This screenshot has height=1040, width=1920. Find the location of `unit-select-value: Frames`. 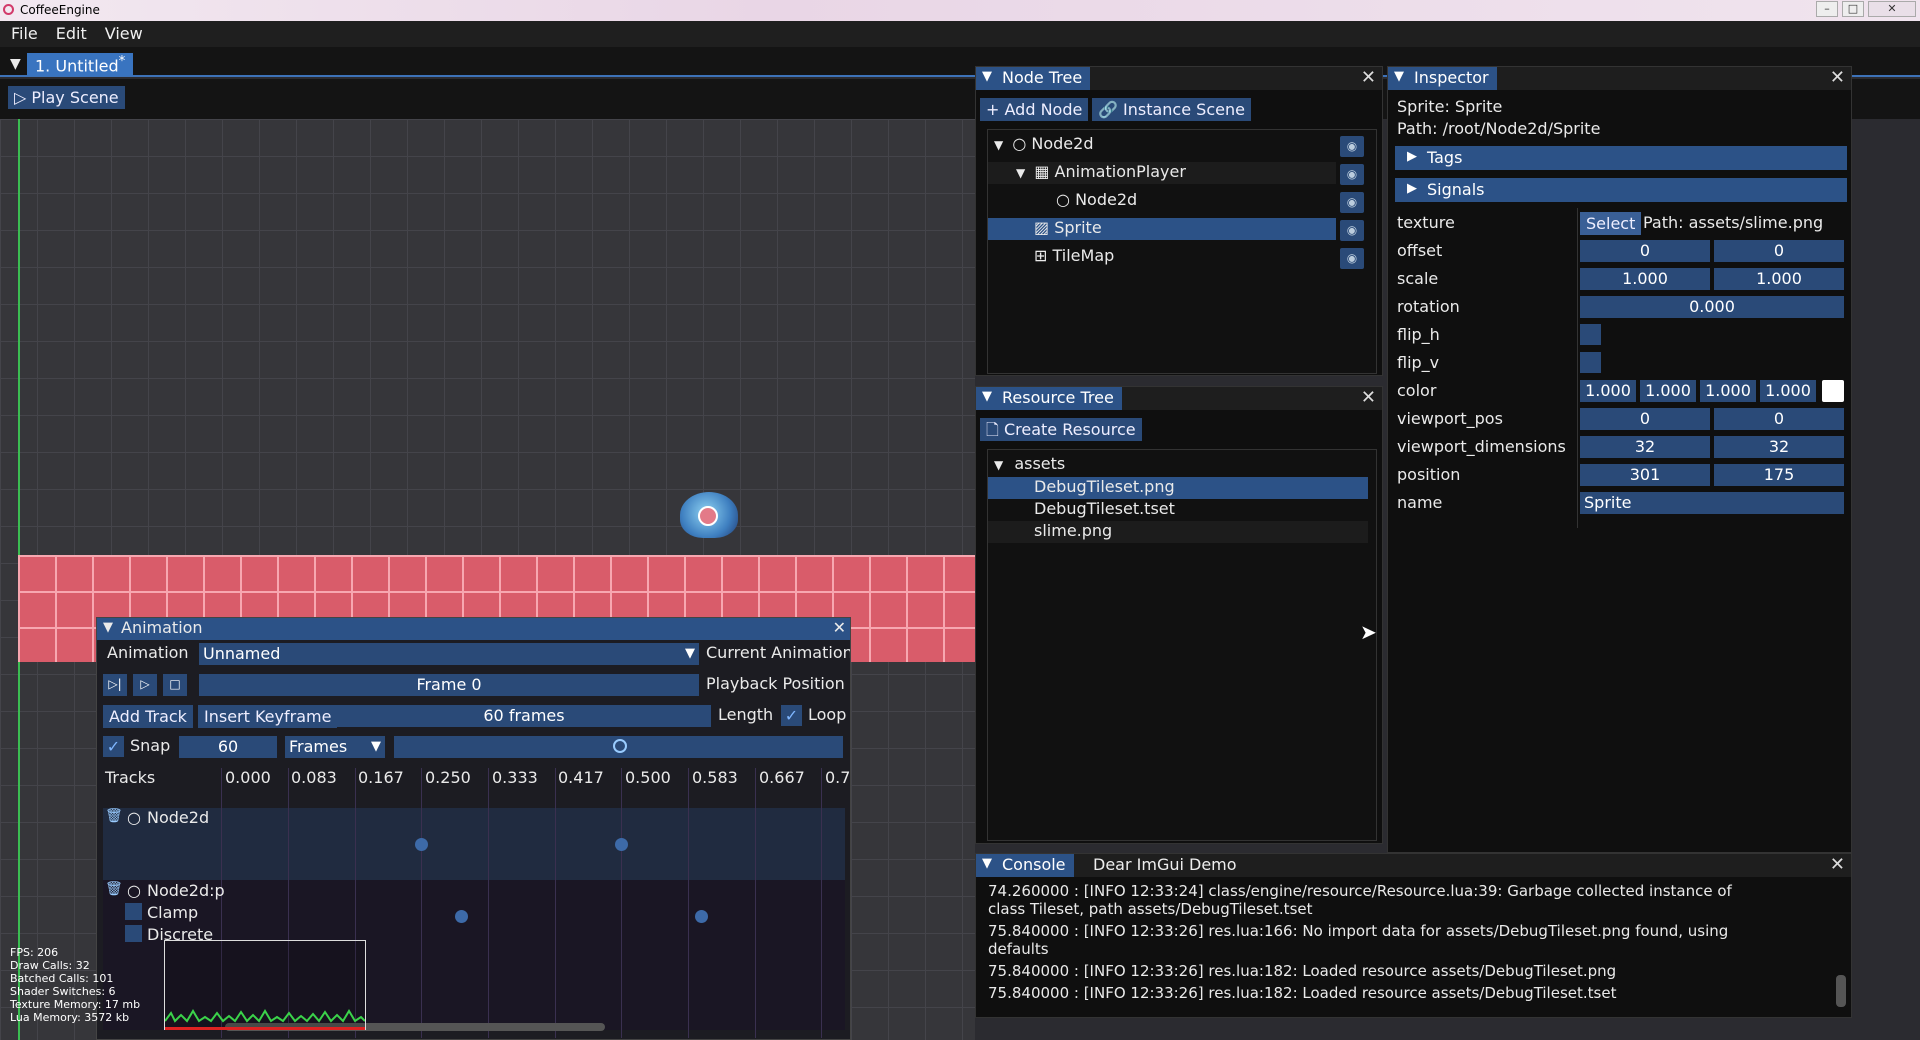

unit-select-value: Frames is located at coordinates (318, 746).